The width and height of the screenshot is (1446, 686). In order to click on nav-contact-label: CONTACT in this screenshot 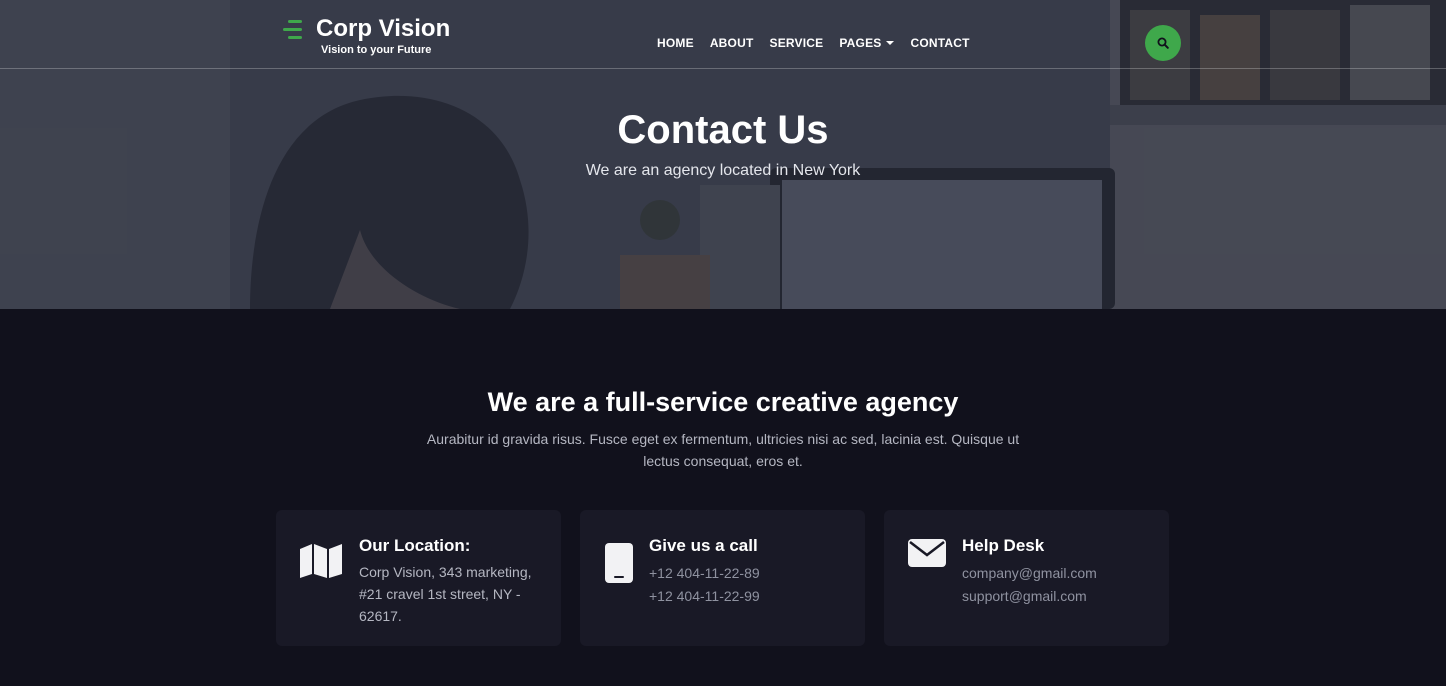, I will do `click(940, 43)`.